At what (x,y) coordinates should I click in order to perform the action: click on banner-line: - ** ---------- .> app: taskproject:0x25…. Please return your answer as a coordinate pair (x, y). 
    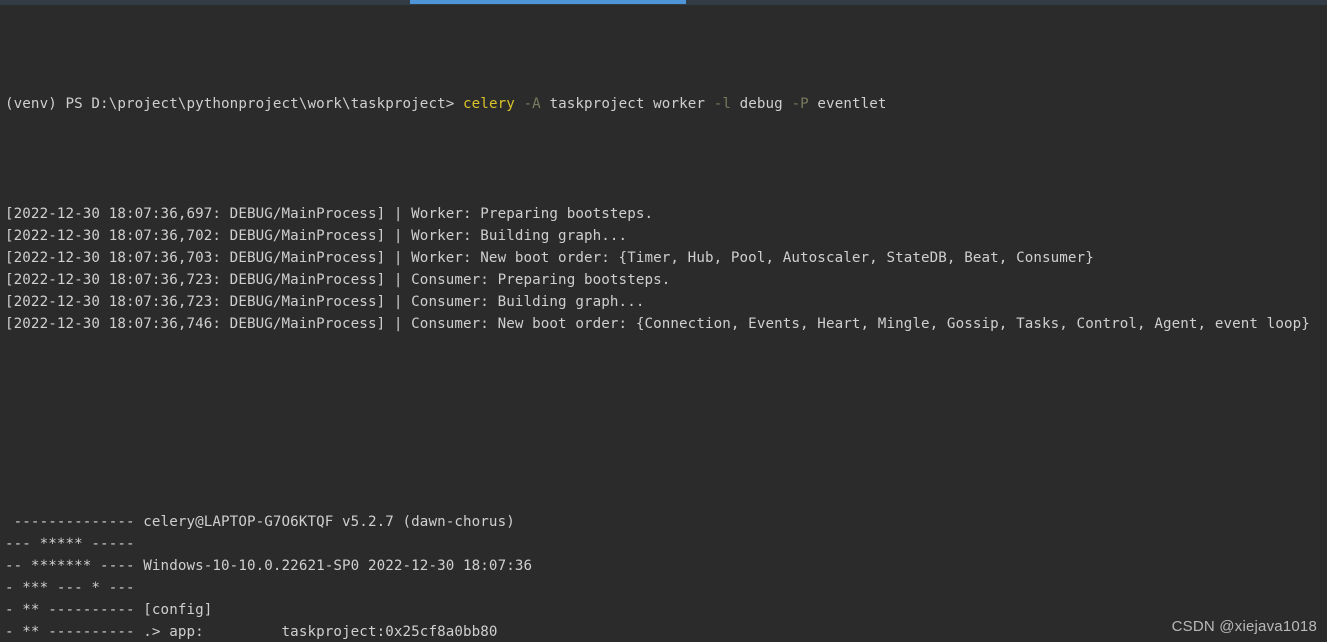
    Looking at the image, I should click on (251, 632).